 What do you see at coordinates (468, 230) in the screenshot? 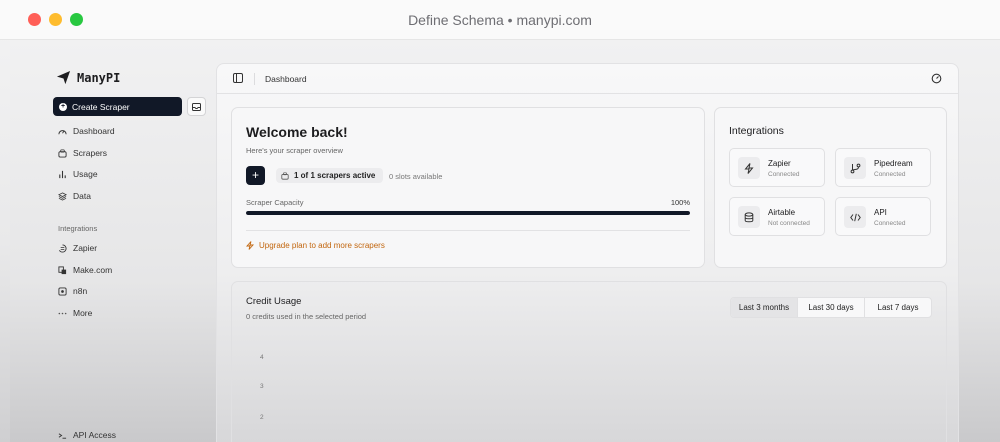
I see `welcome-divider` at bounding box center [468, 230].